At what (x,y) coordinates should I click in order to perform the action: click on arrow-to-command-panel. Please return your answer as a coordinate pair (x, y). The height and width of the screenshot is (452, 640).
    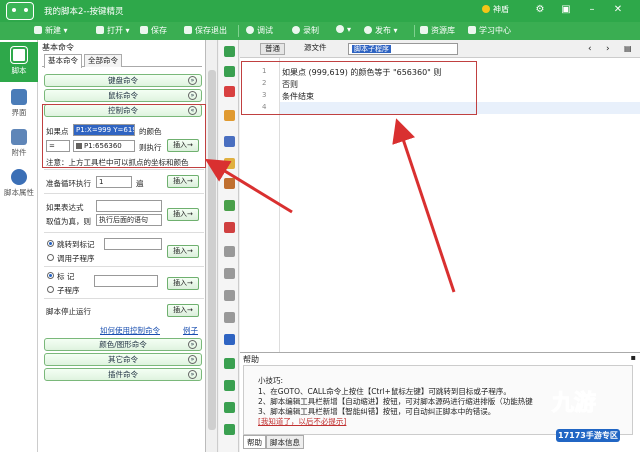
    Looking at the image, I should click on (248, 186).